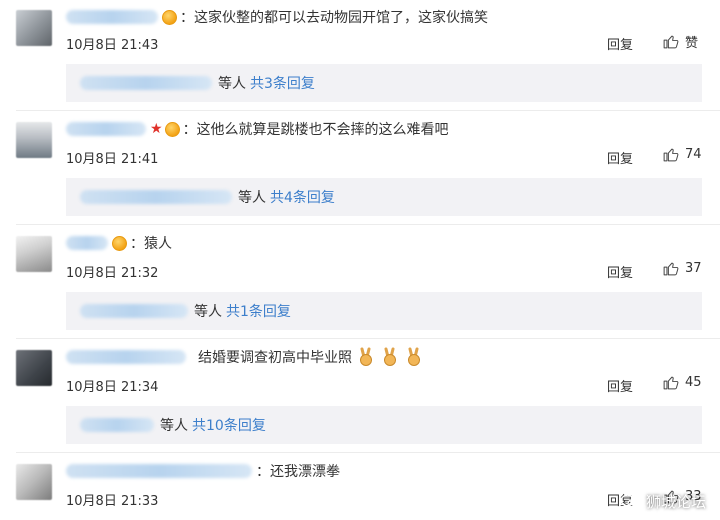 The width and height of the screenshot is (720, 520). What do you see at coordinates (275, 358) in the screenshot?
I see `comment-text: 结婚要调查初高中毕业照` at bounding box center [275, 358].